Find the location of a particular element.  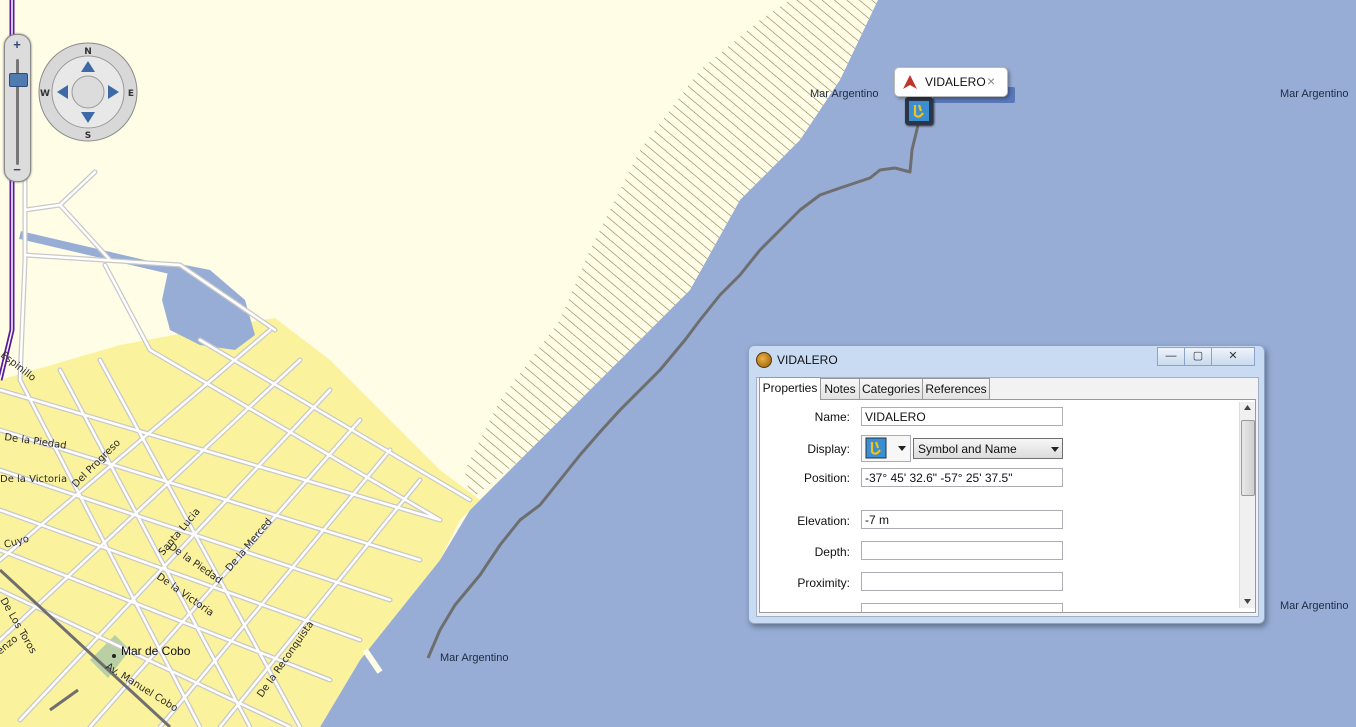

tab-properties: Properties is located at coordinates (790, 388).